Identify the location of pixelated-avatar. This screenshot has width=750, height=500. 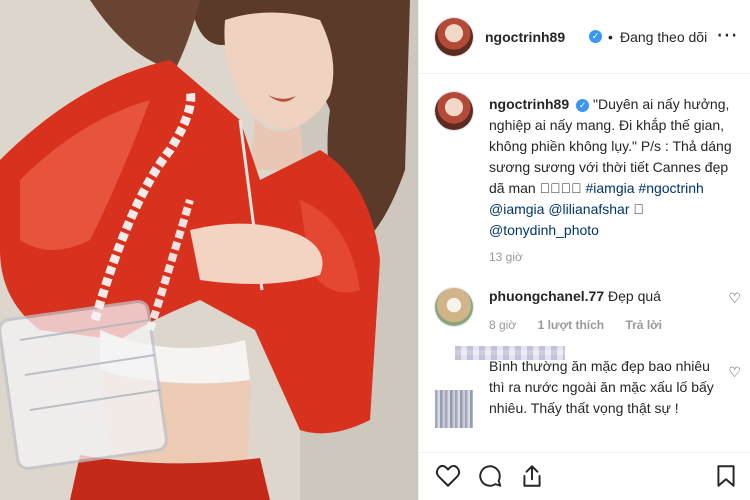
(454, 409).